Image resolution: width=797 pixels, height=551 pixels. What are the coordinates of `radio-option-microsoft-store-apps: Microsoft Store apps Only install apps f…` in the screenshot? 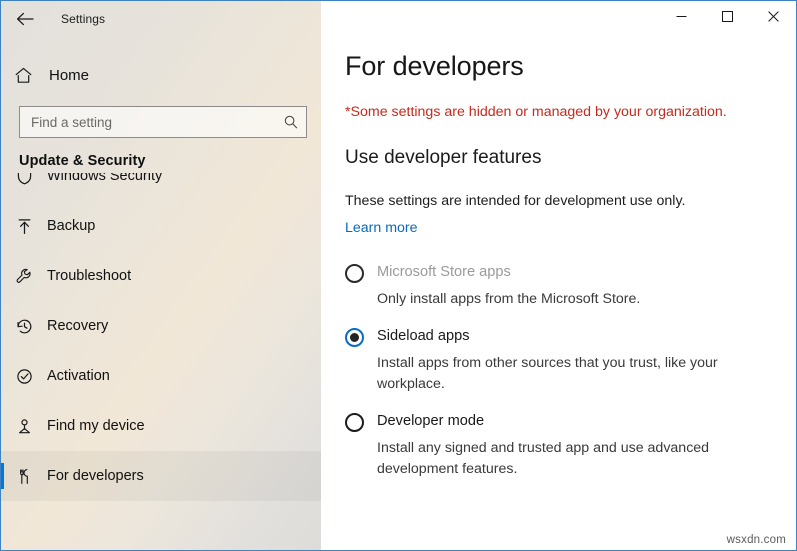 It's located at (560, 286).